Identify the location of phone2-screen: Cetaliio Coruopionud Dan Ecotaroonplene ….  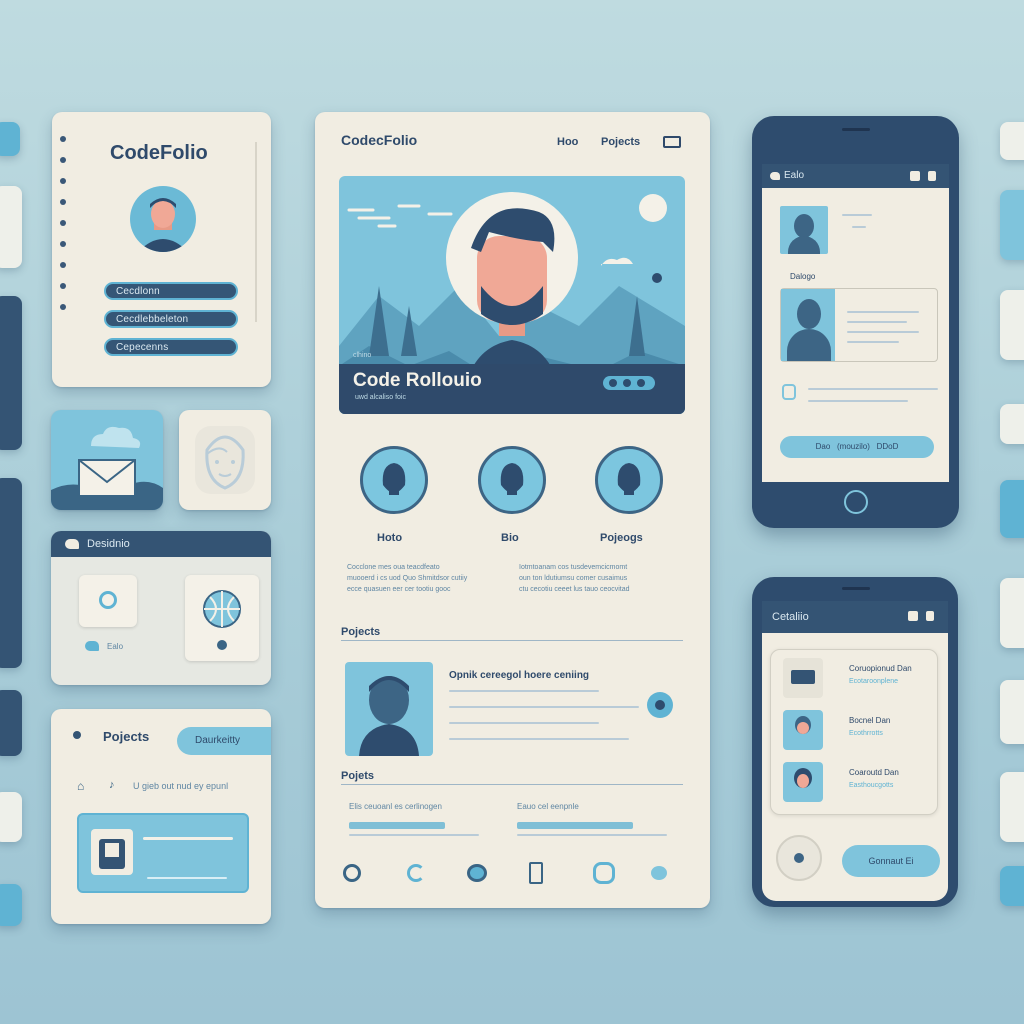
(855, 751).